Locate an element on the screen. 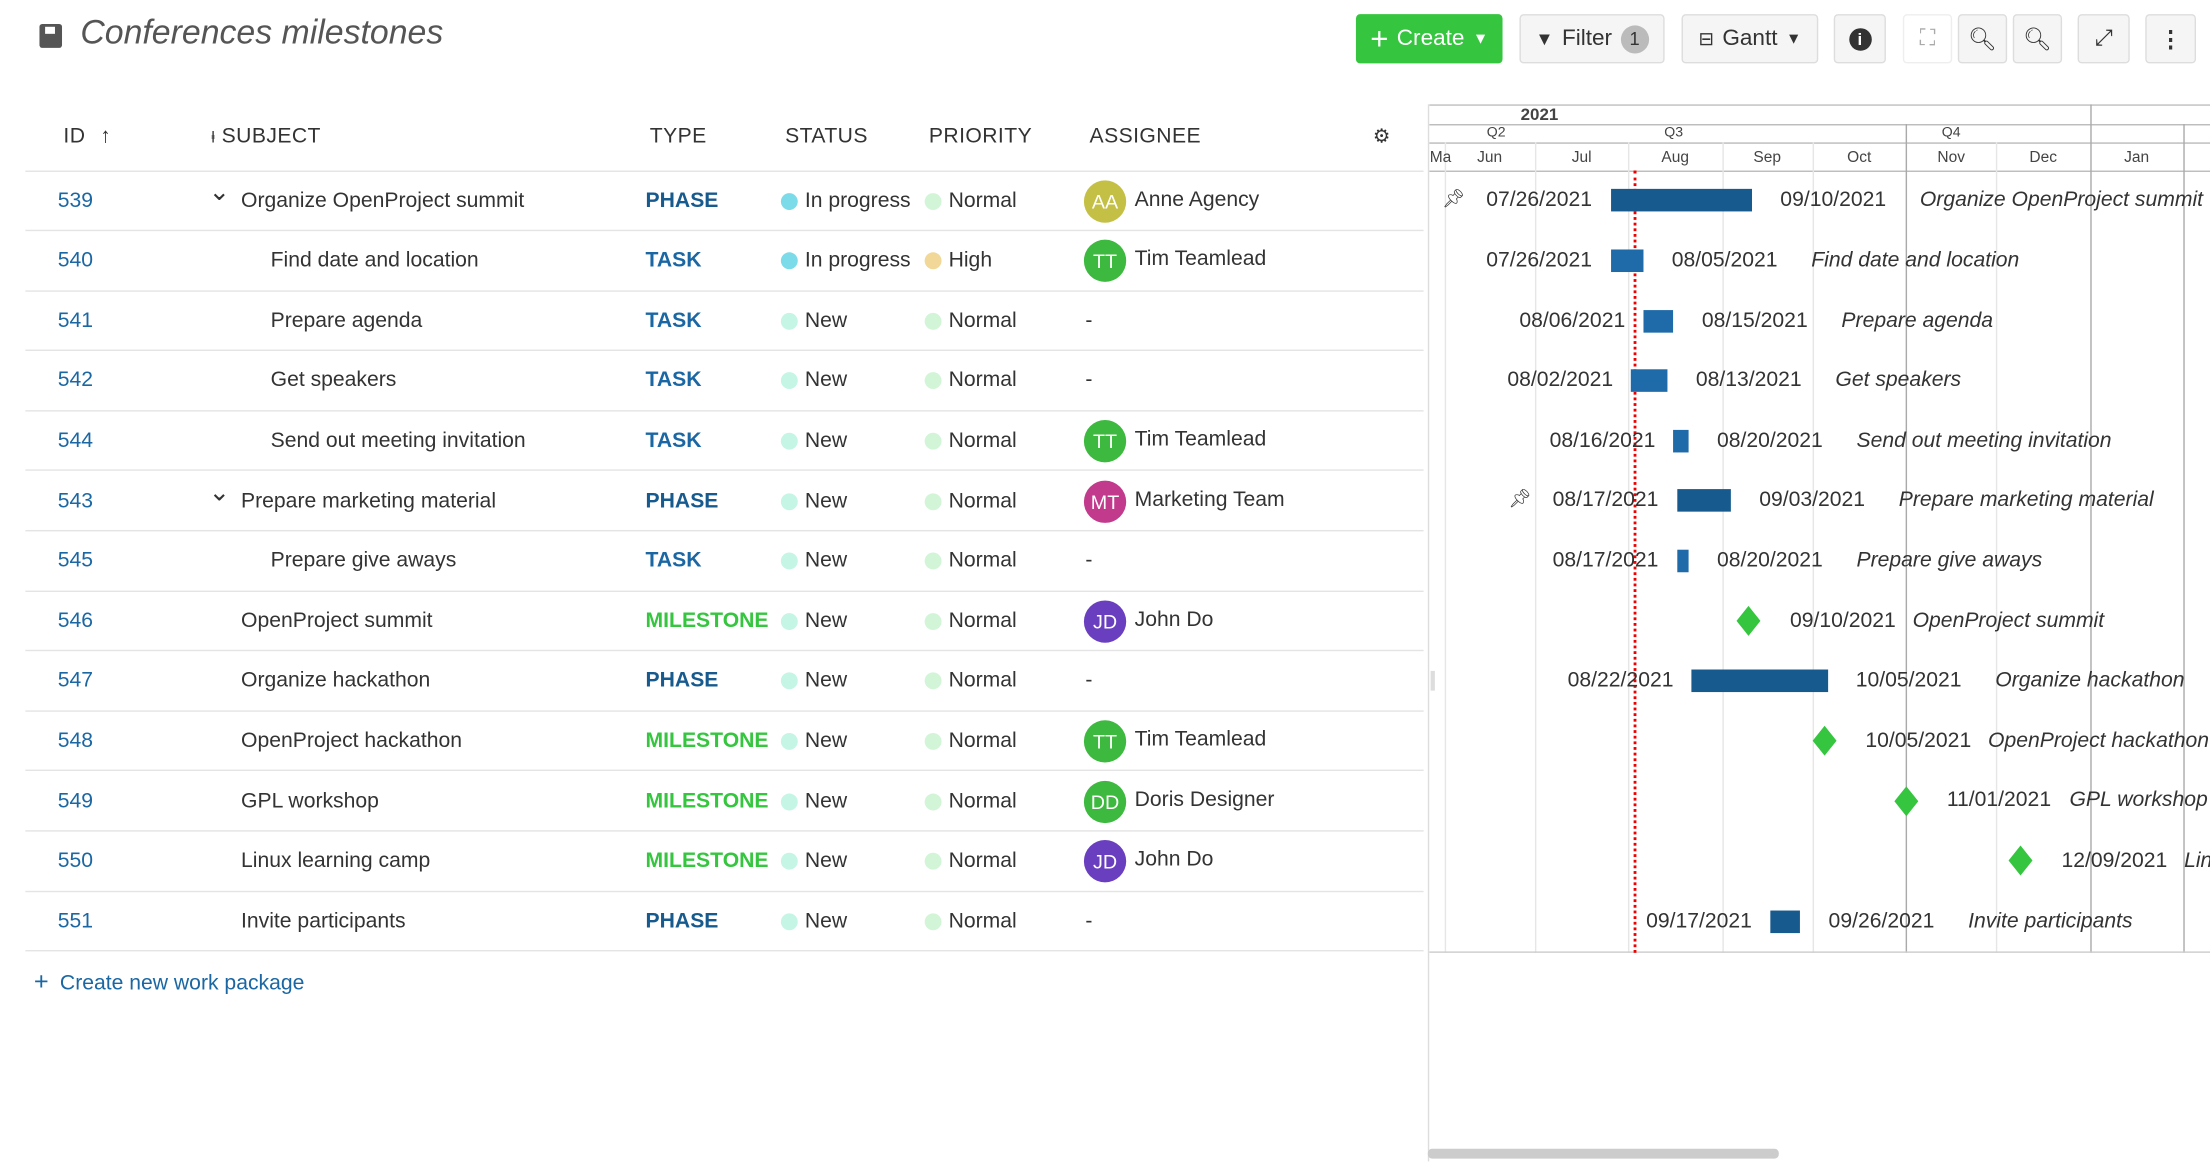 This screenshot has width=2210, height=1173. assignee-cell: Anne Agency is located at coordinates (1197, 199).